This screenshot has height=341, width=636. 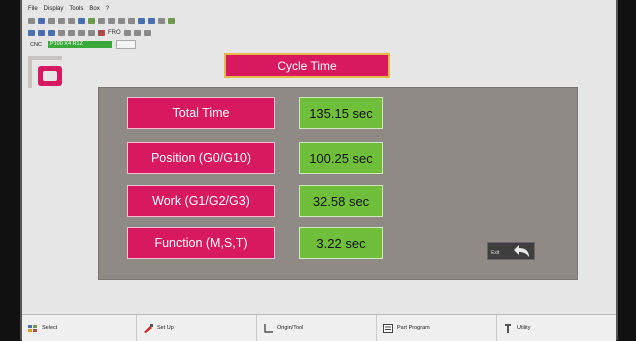 I want to click on skip-icon, so click(x=71, y=33).